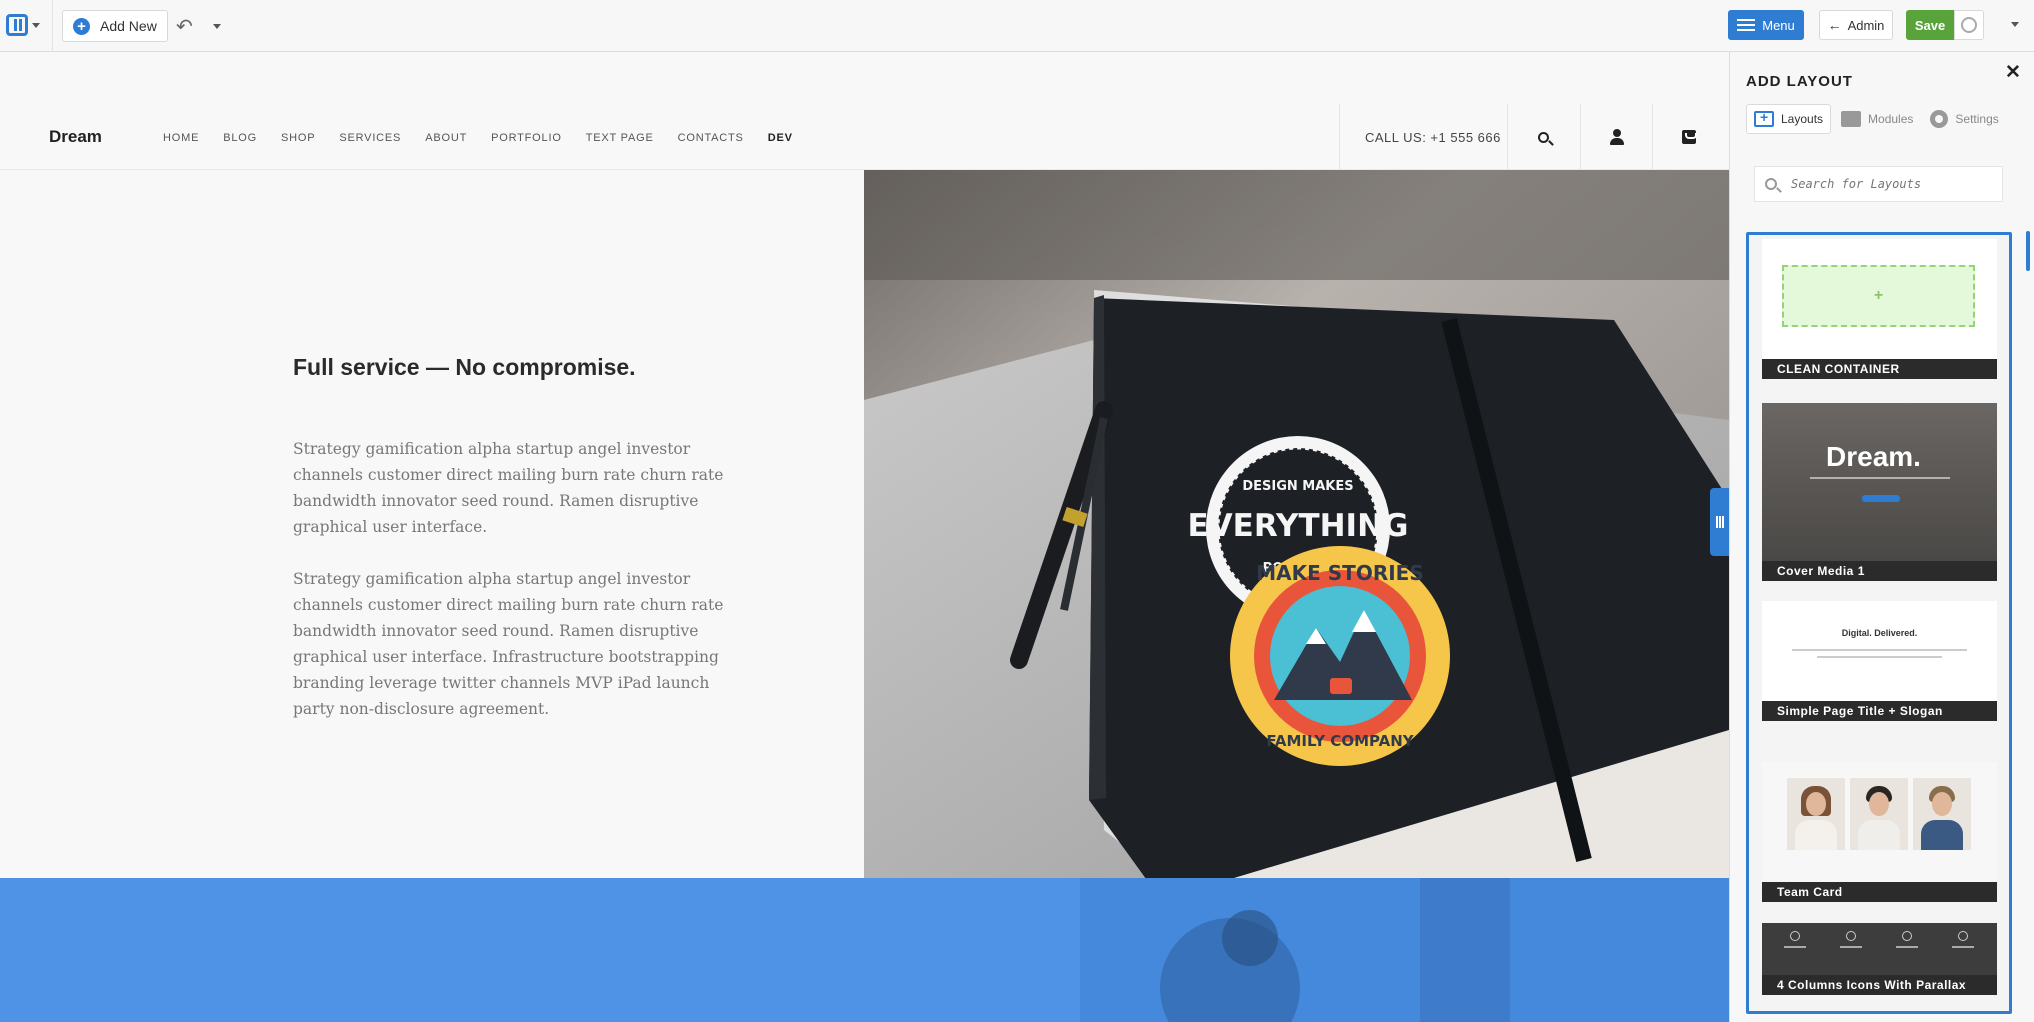  What do you see at coordinates (181, 138) in the screenshot?
I see `nav-home: HOME` at bounding box center [181, 138].